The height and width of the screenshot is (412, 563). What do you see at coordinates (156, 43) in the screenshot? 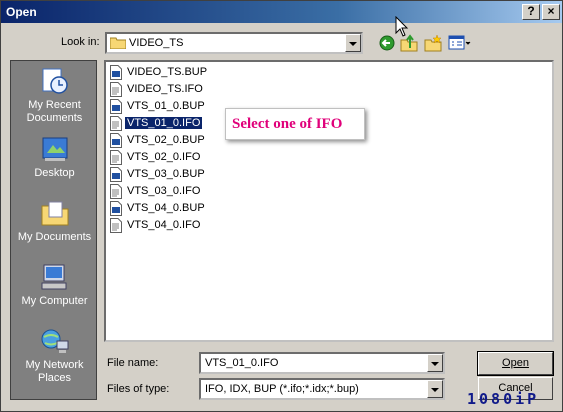
I see `look-in-value: VIDEO_TS` at bounding box center [156, 43].